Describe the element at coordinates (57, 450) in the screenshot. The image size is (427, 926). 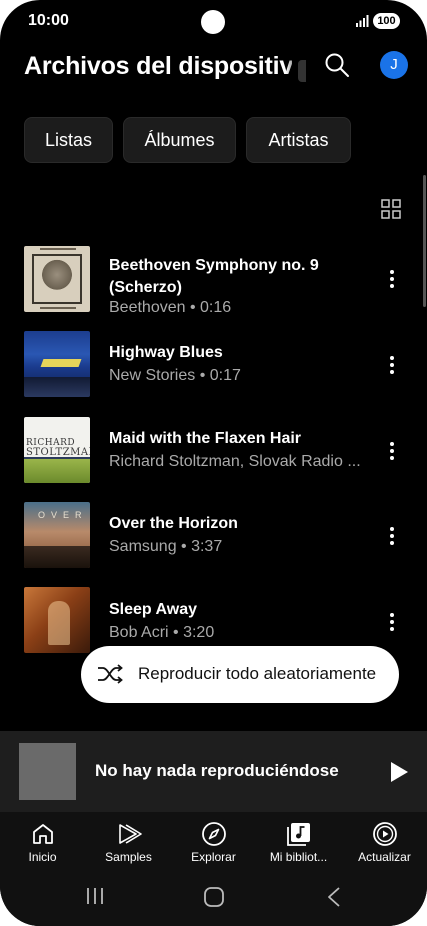
I see `album-art: RICHARD STOLTZMAN` at that location.